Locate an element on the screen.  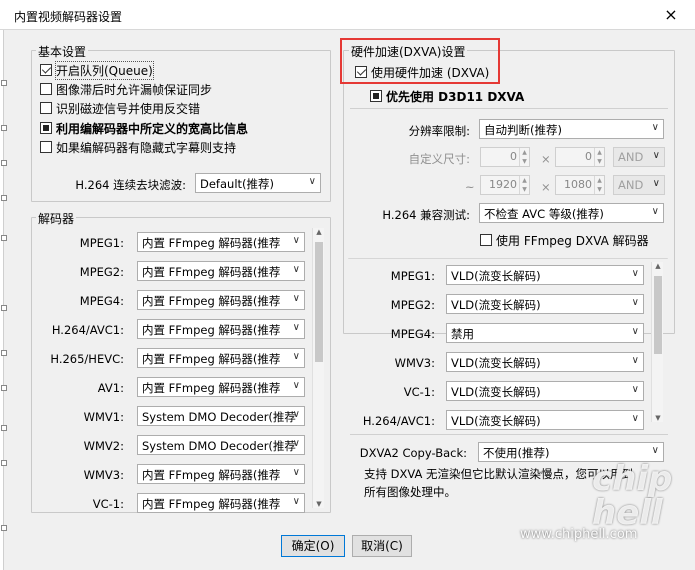
decoder-row-label: MPEG4: is located at coordinates (101, 301).